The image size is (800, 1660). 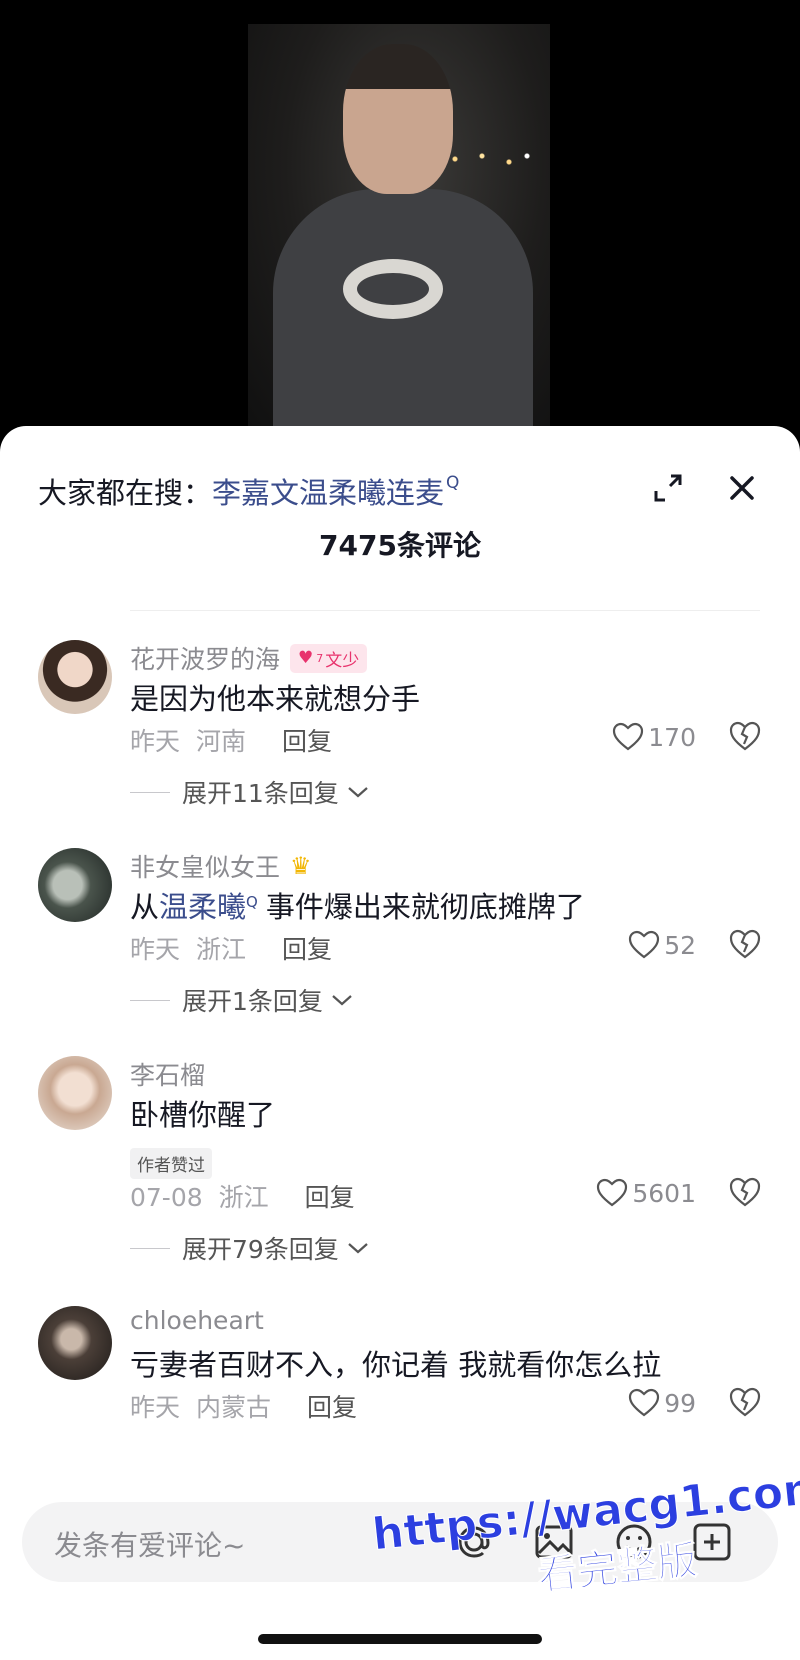 What do you see at coordinates (672, 737) in the screenshot?
I see `like-count: 170` at bounding box center [672, 737].